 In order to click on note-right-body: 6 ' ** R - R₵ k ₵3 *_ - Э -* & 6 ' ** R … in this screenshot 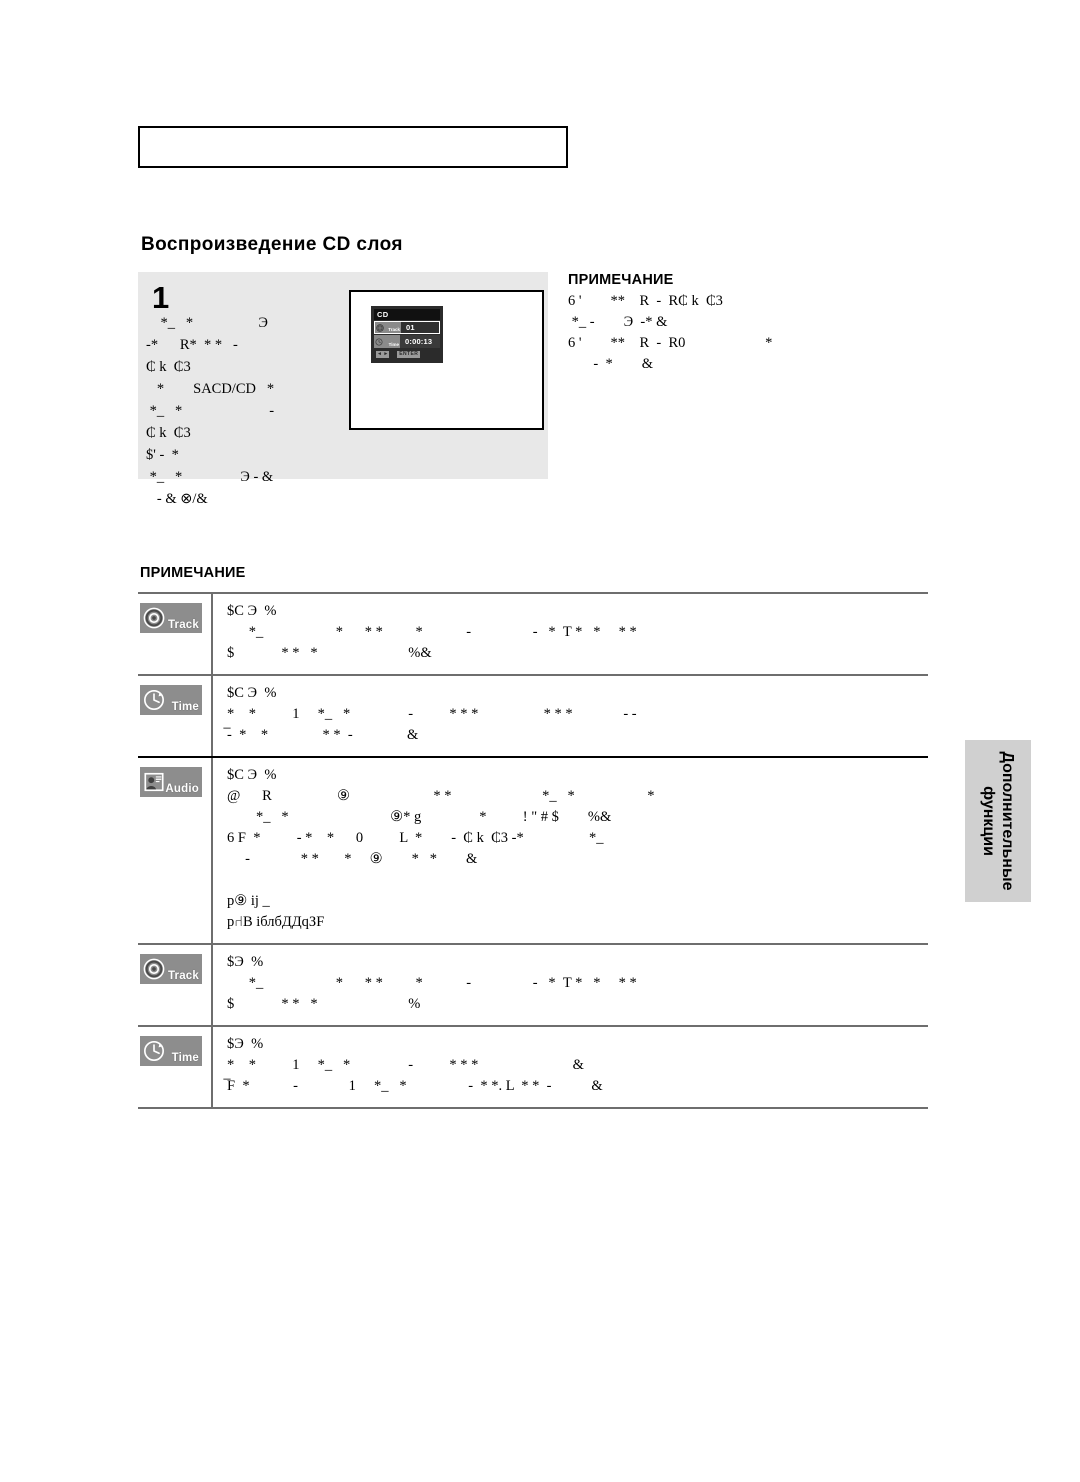, I will do `click(670, 332)`.